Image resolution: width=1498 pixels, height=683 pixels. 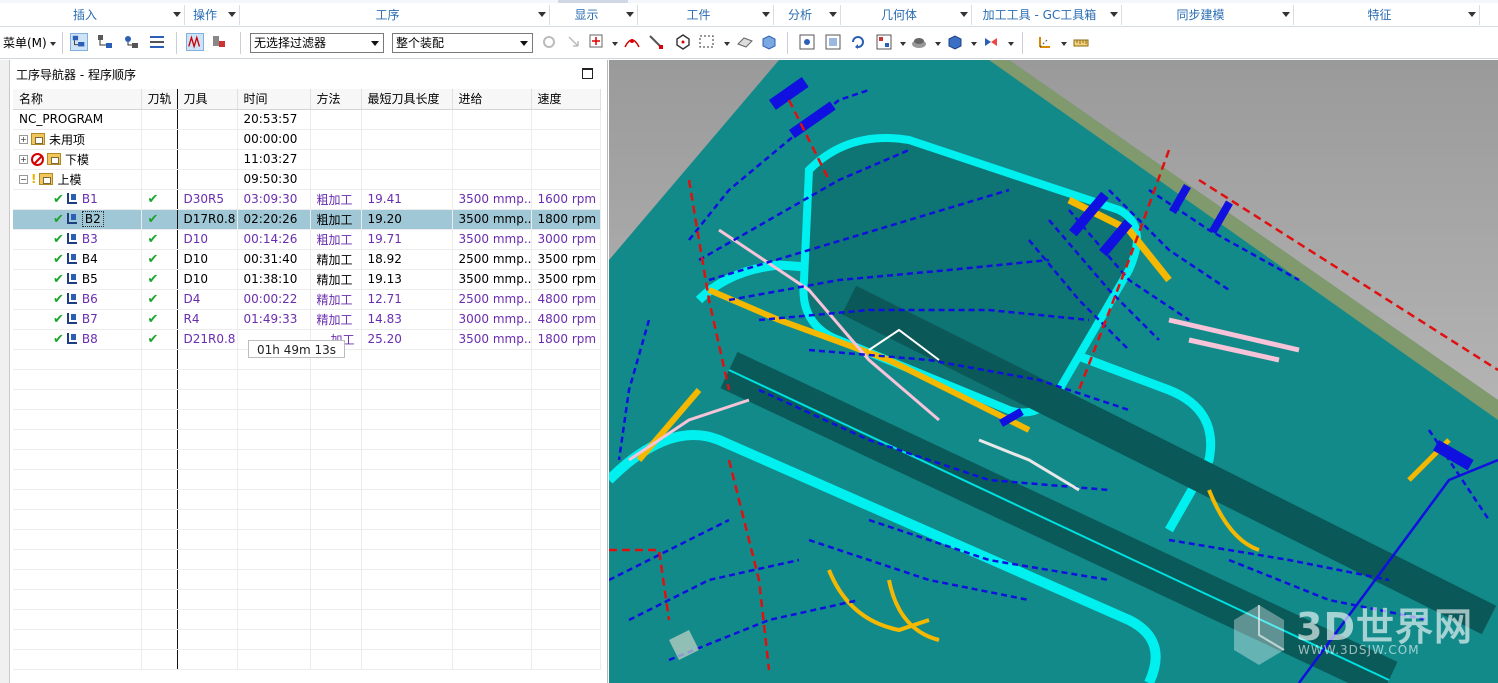 I want to click on ribbon-group-display: 显示, so click(x=594, y=15).